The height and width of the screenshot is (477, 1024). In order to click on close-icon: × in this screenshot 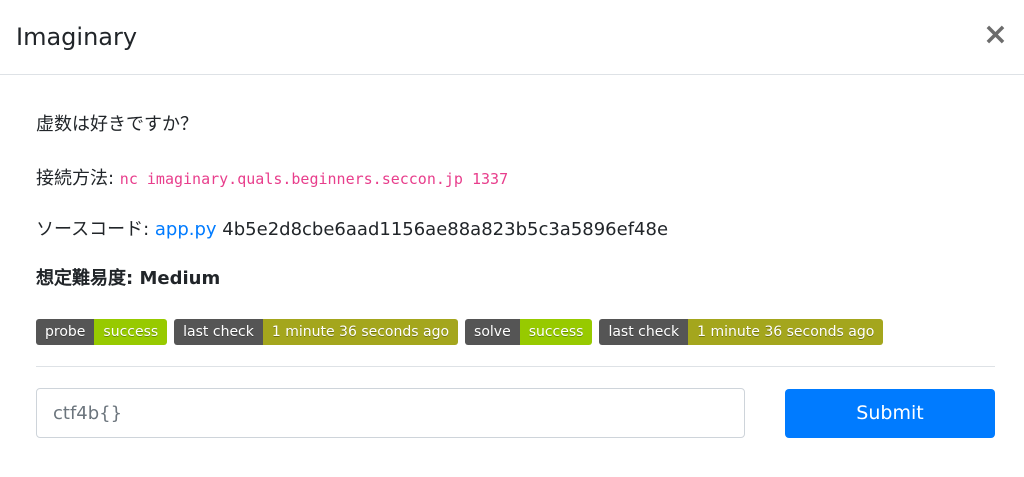, I will do `click(995, 35)`.